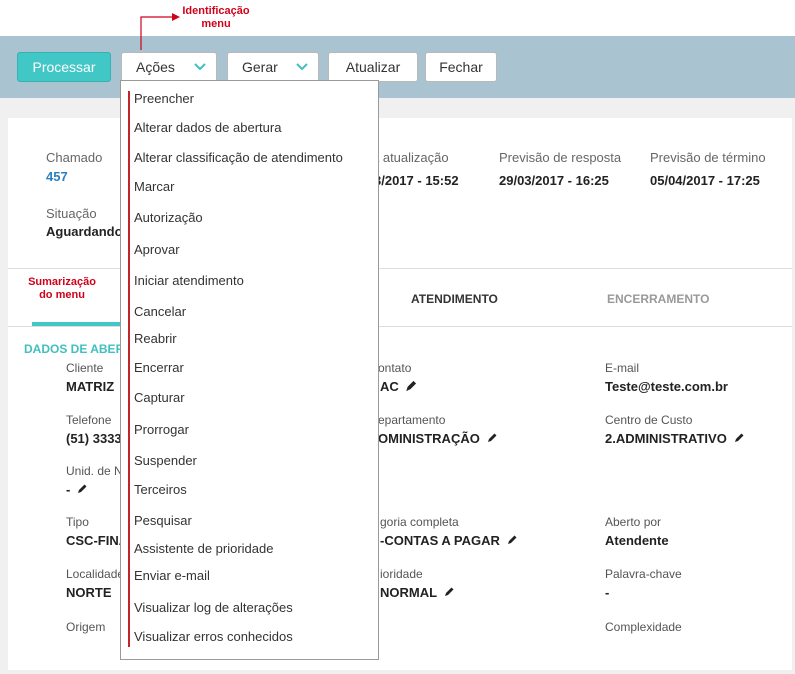  Describe the element at coordinates (666, 386) in the screenshot. I see `email-value: Teste@teste.com.br` at that location.